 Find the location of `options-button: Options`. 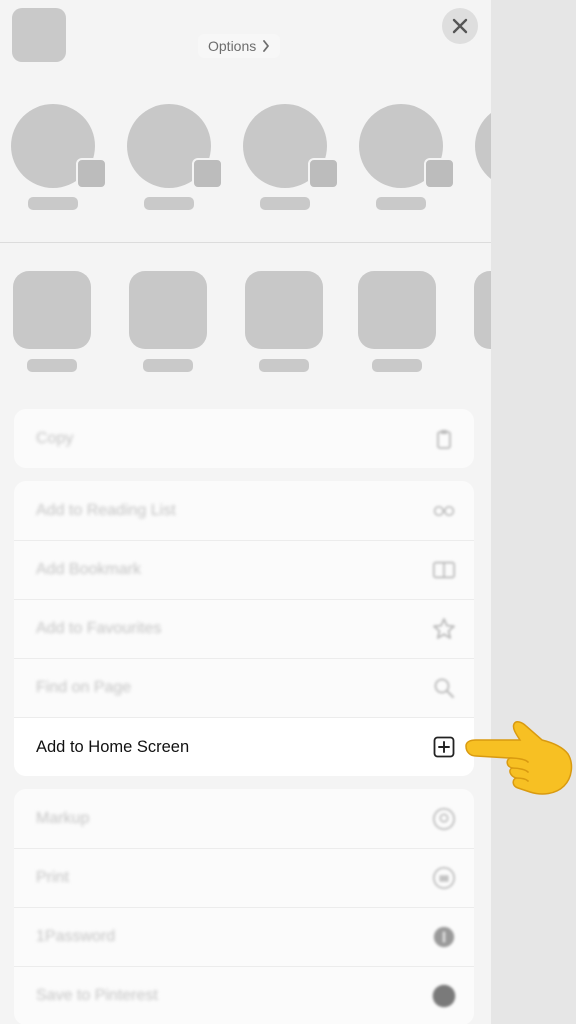

options-button: Options is located at coordinates (239, 46).